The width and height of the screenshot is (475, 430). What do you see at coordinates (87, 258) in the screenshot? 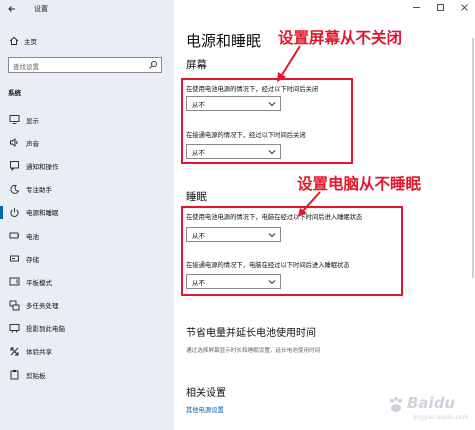
I see `sidebar-item-storage: 存储` at bounding box center [87, 258].